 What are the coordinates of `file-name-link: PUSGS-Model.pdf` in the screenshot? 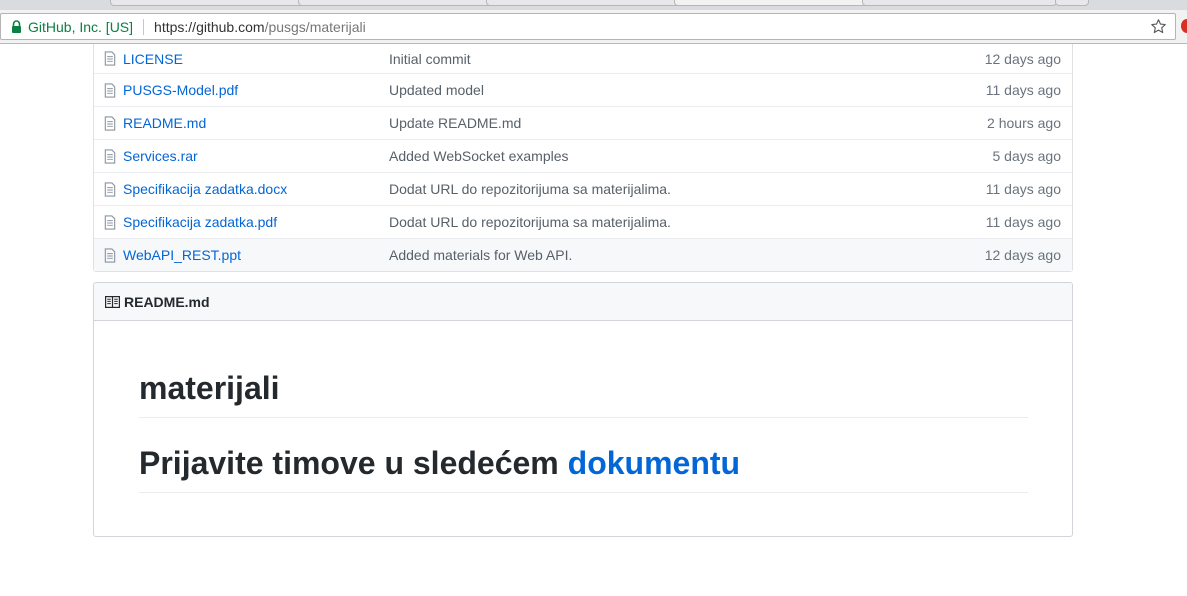 It's located at (180, 90).